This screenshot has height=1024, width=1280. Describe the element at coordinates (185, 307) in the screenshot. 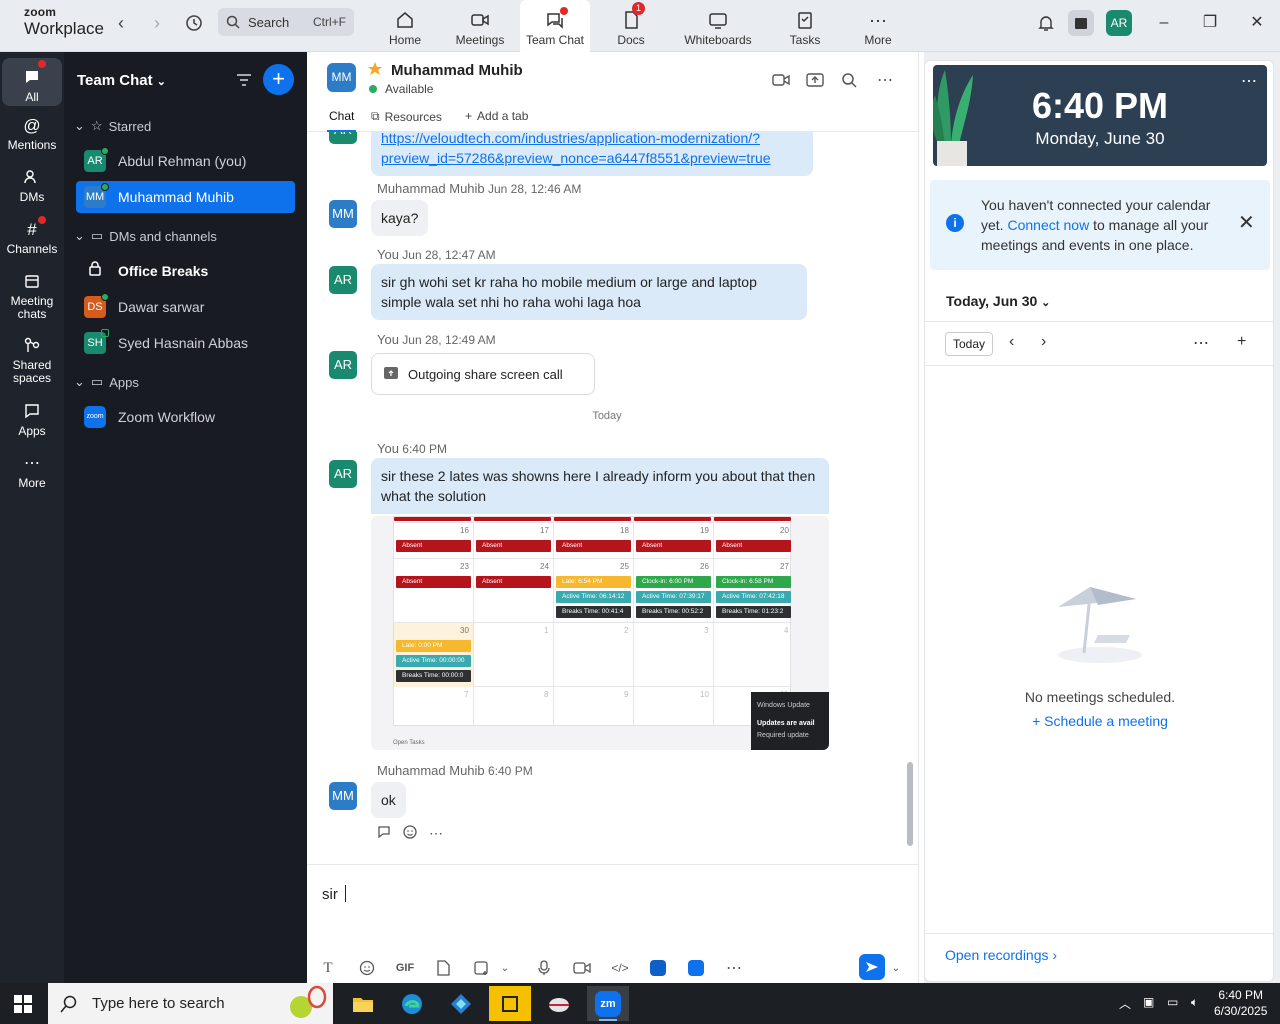

I see `sidebar-item-dawar-sarwar: DS Dawar sarwar` at that location.